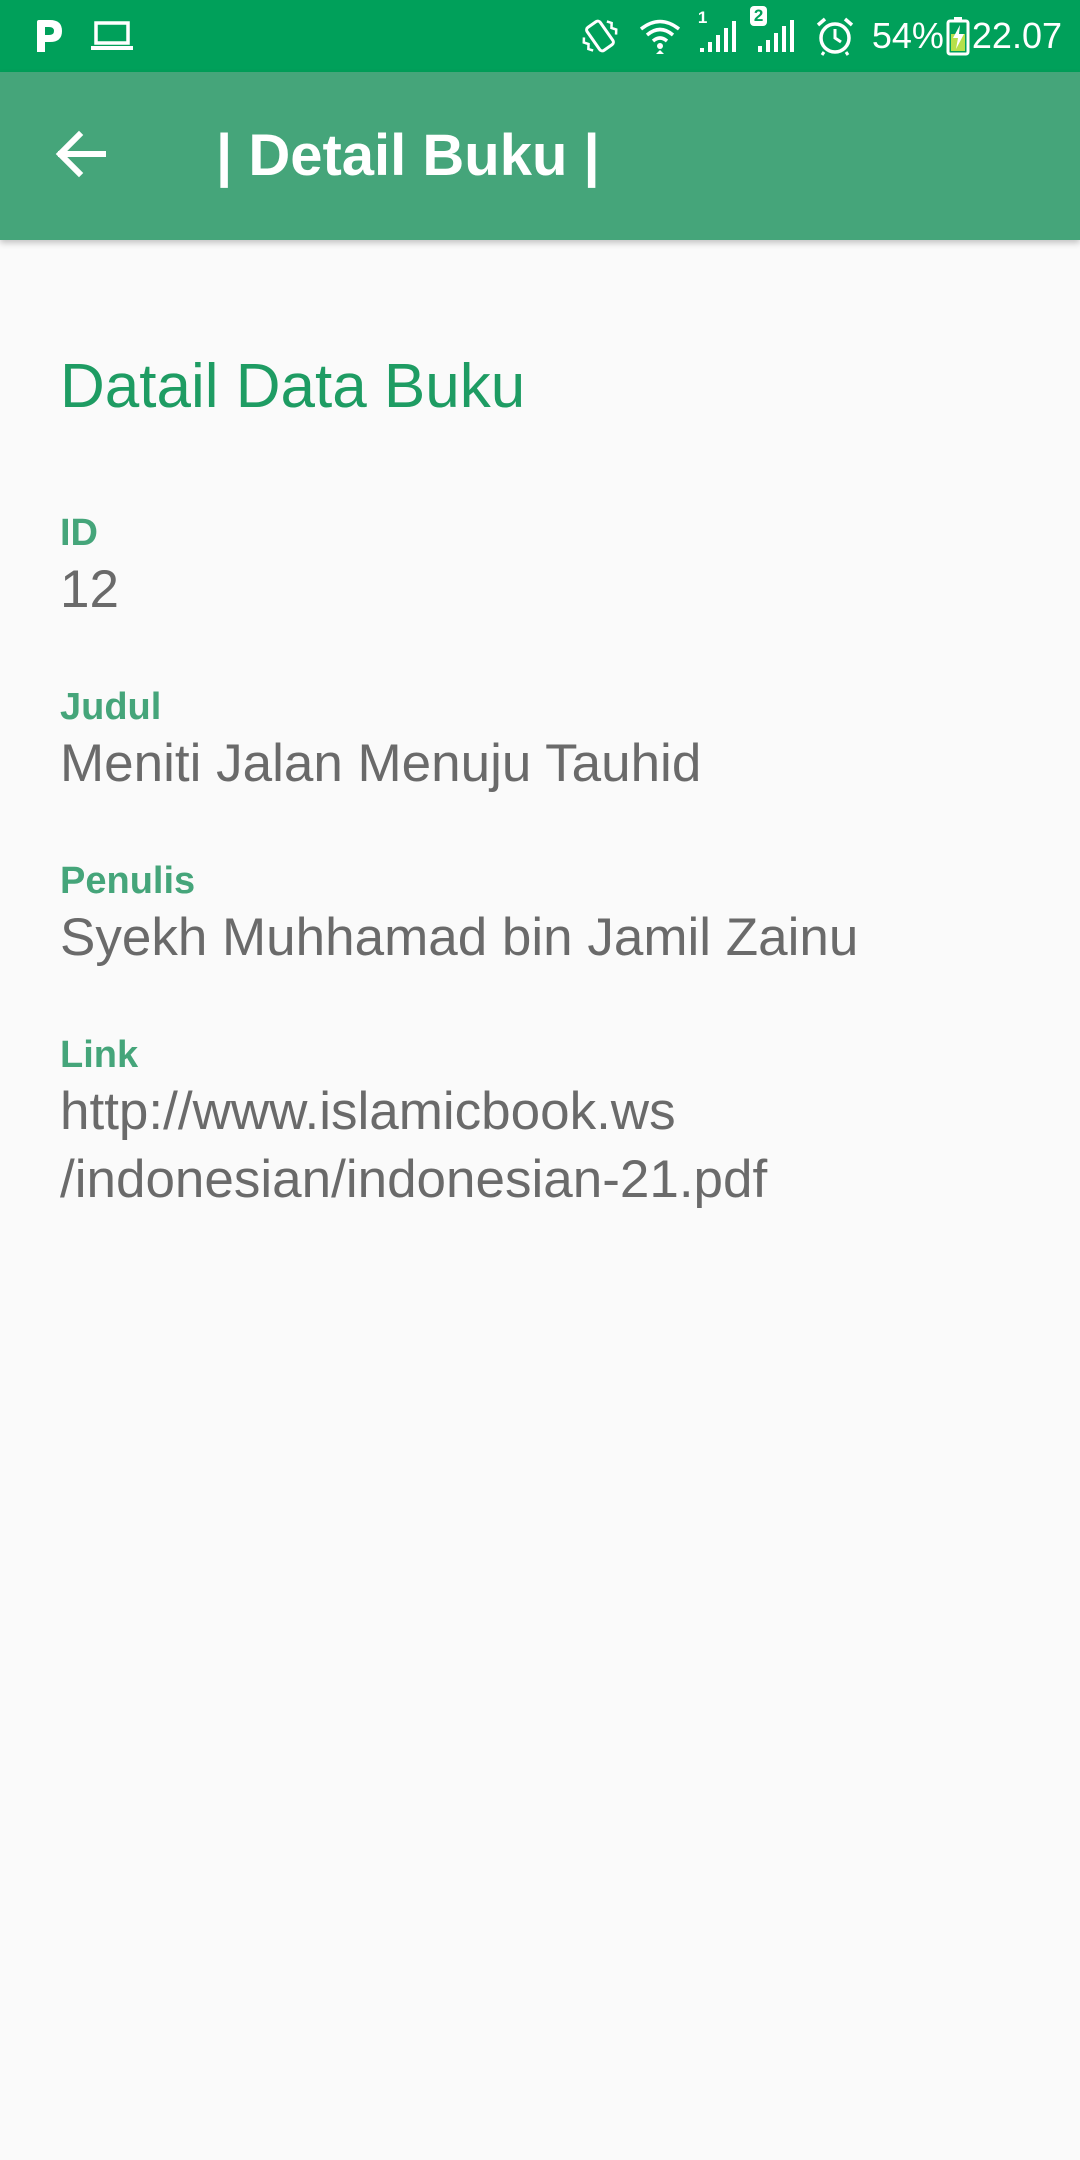 The height and width of the screenshot is (2160, 1080). What do you see at coordinates (835, 36) in the screenshot?
I see `alarm-icon` at bounding box center [835, 36].